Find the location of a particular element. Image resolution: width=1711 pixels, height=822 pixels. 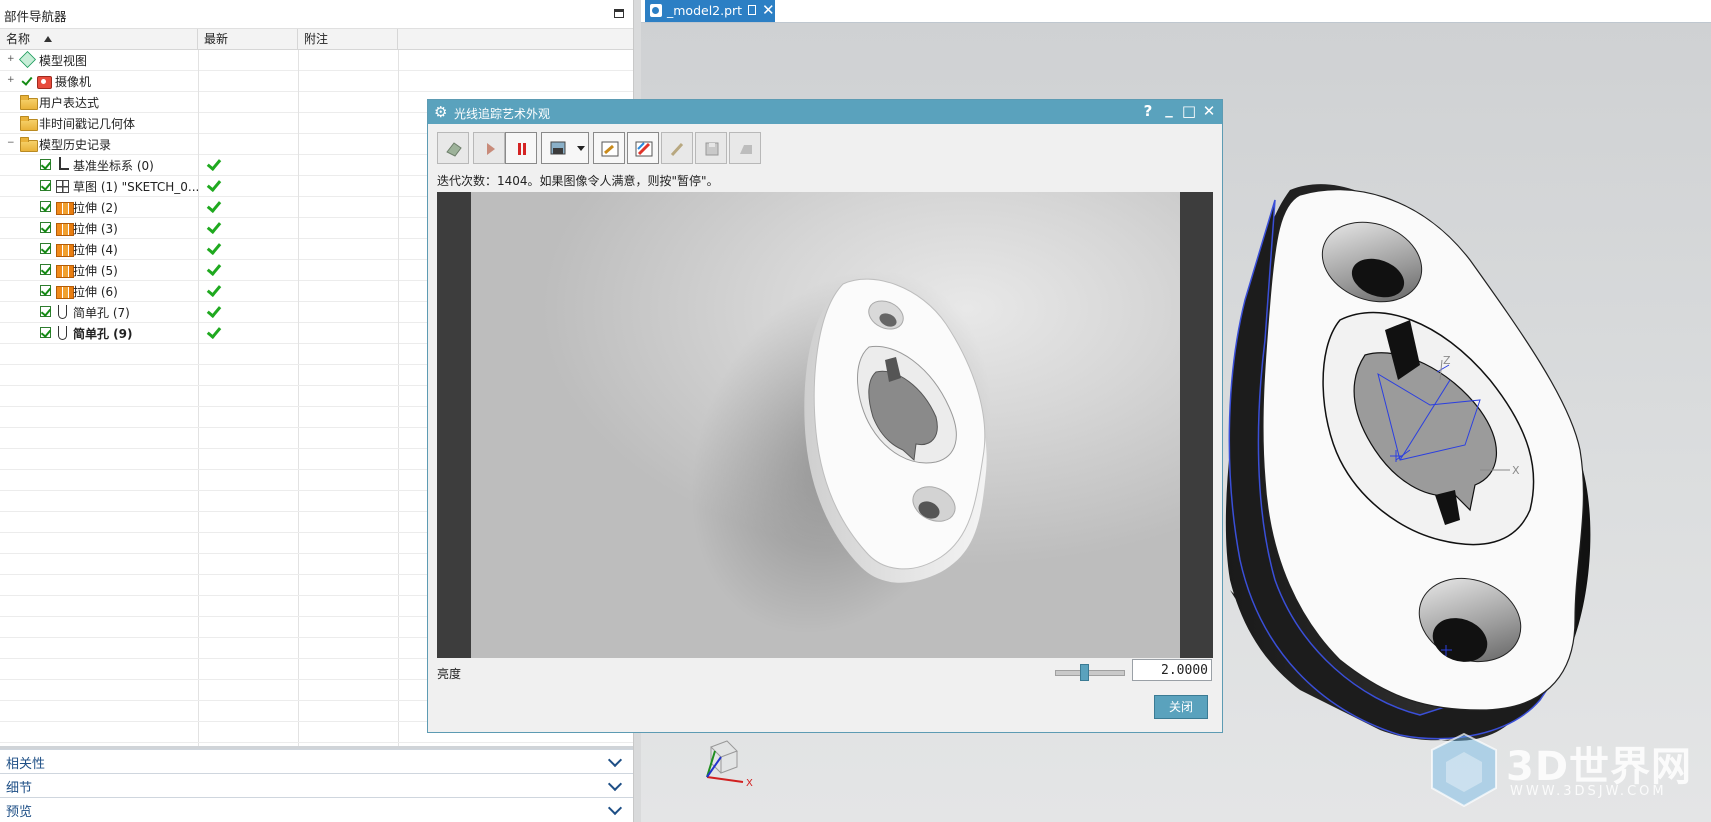

scene-settings-button is located at coordinates (609, 148).